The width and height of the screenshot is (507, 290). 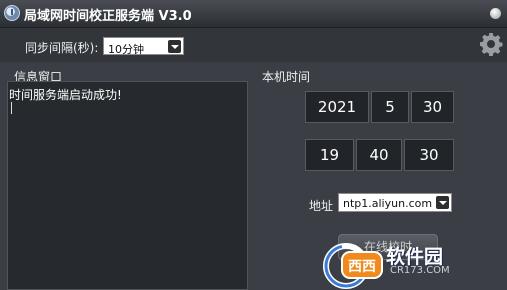 I want to click on sync-interval-select: 10分钟, so click(x=143, y=46).